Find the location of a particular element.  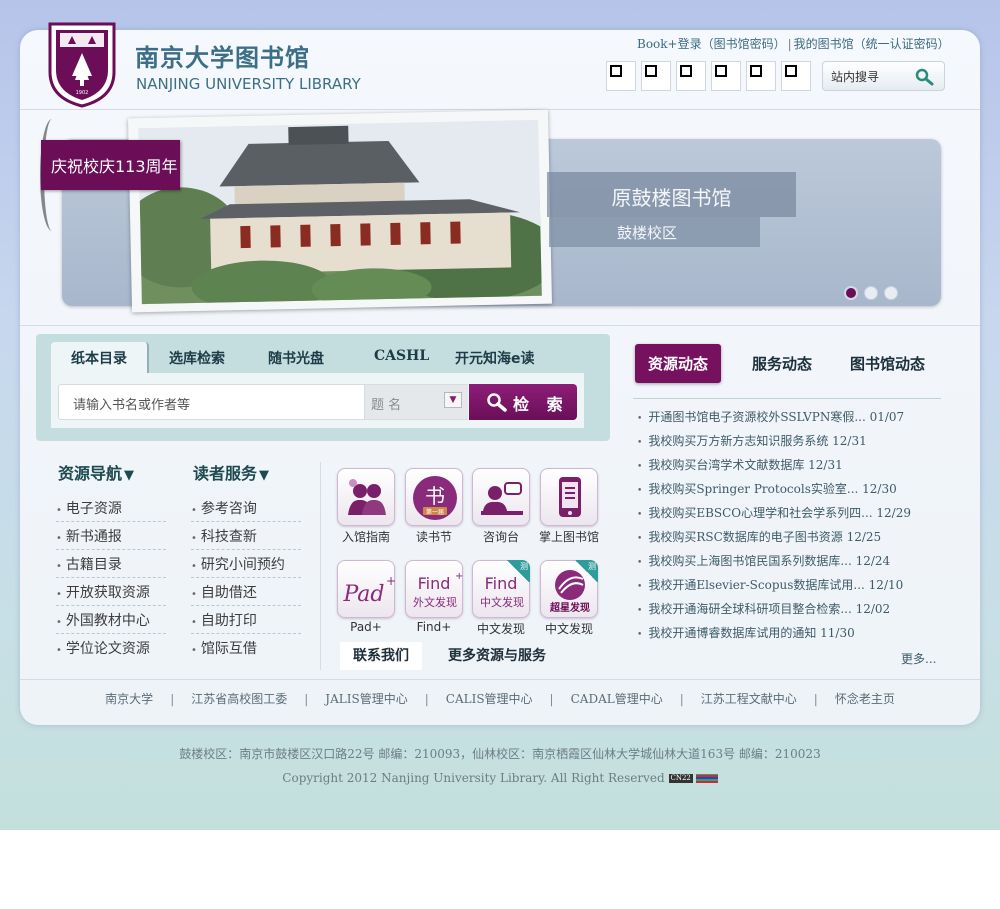

list-item: • 开放获取资源 is located at coordinates (111, 592).